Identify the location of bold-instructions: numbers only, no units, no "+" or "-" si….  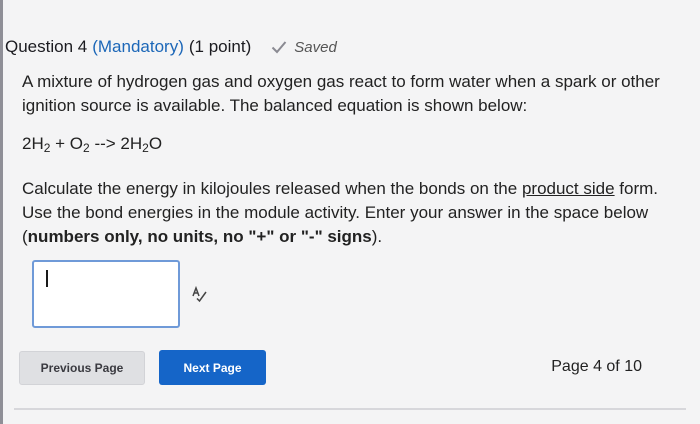
(199, 236).